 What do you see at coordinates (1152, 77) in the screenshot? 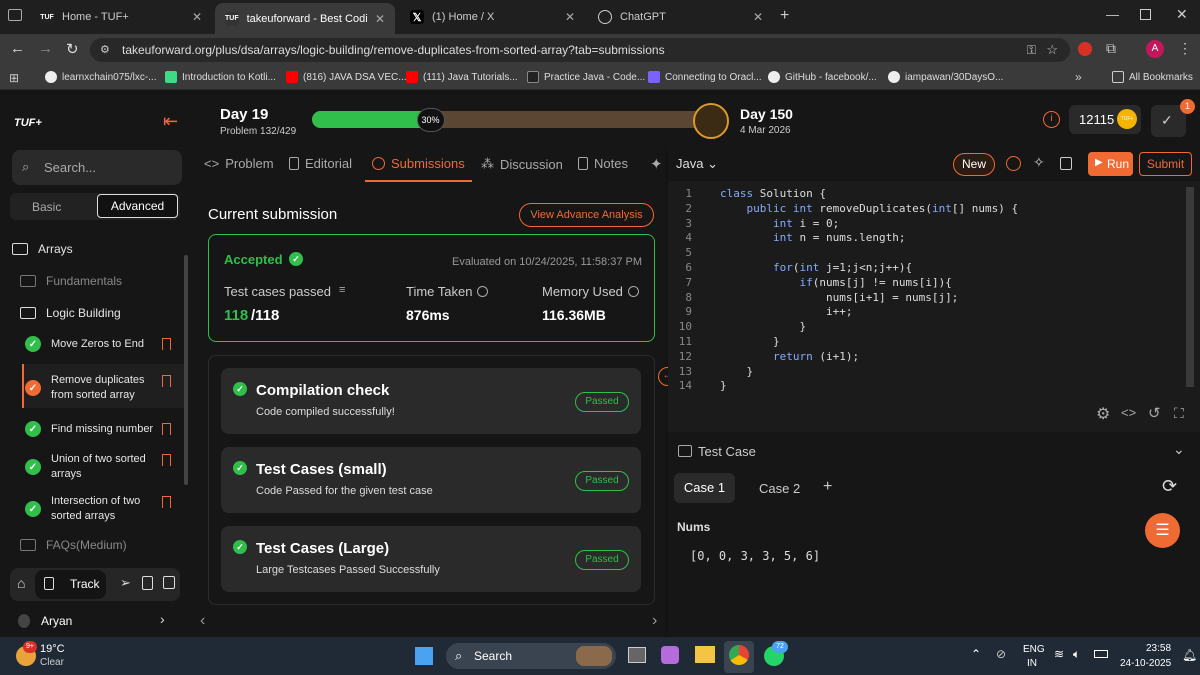
I see `all-bookmarks-button: All Bookmarks` at bounding box center [1152, 77].